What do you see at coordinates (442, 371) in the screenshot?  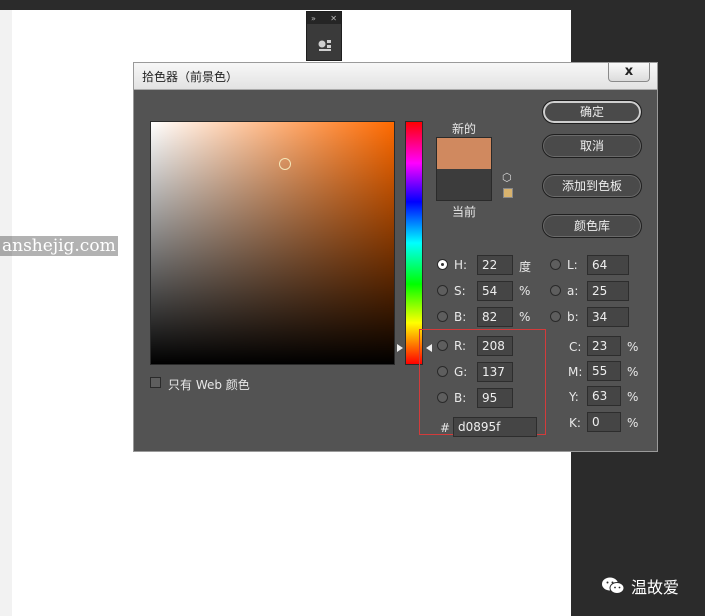 I see `g-radio` at bounding box center [442, 371].